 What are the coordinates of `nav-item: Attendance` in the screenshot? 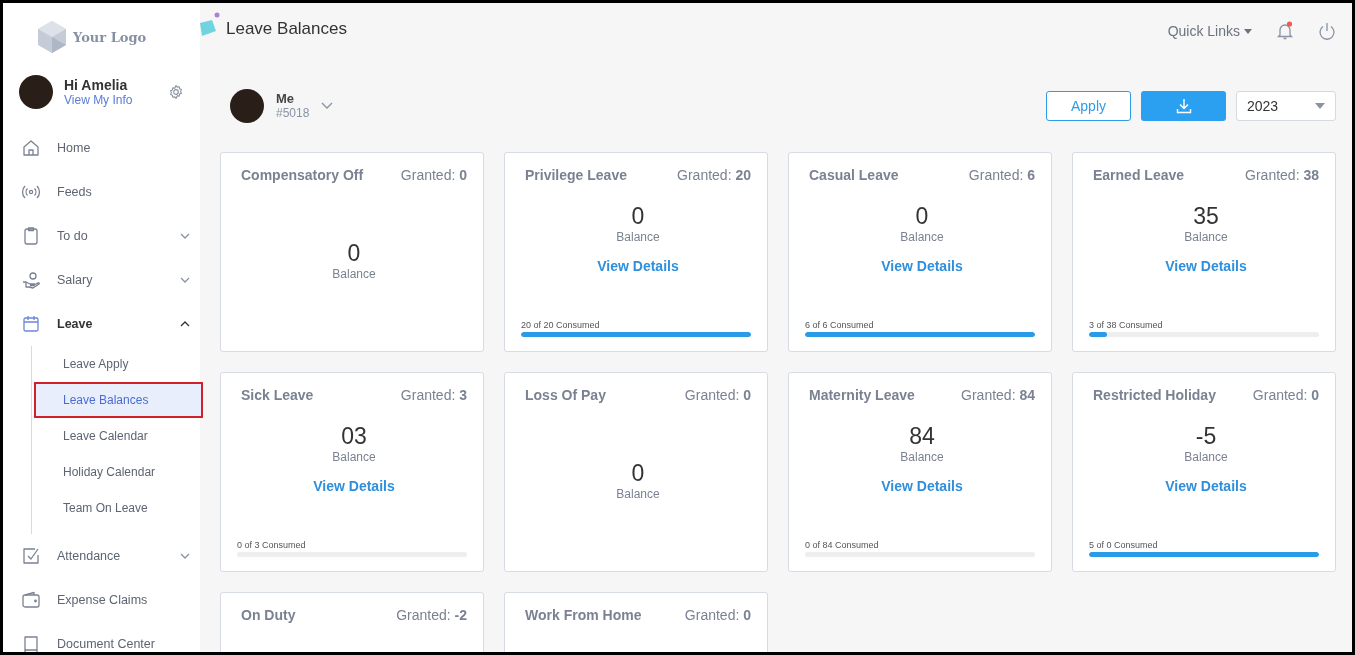 It's located at (101, 556).